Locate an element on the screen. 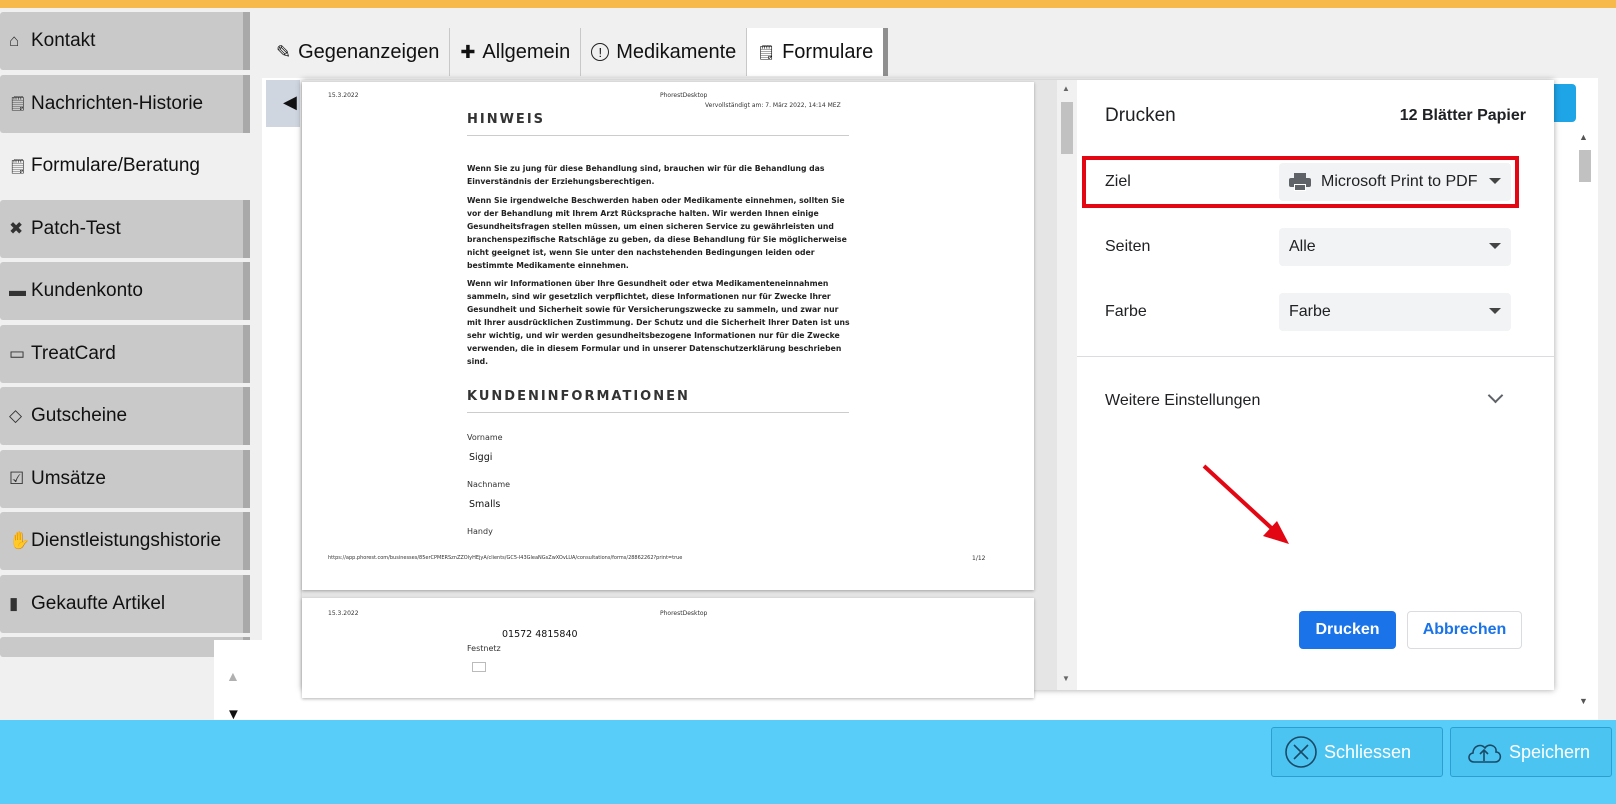 The image size is (1616, 804). bandage-icon: ✖ is located at coordinates (16, 228).